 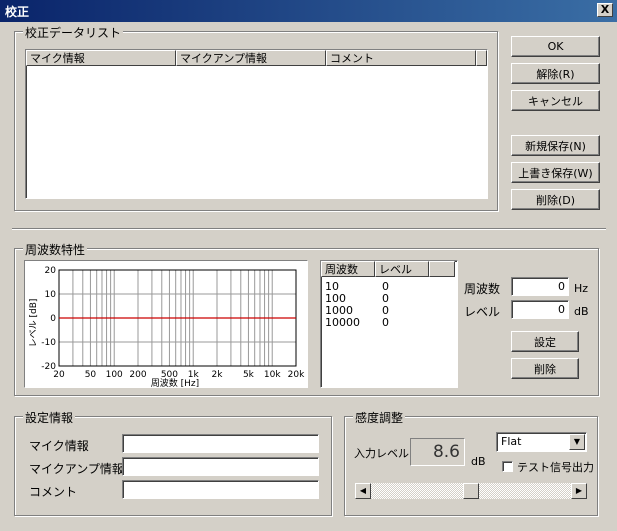 I want to click on amp-info-label: マイクアンプ情報, so click(x=76, y=469).